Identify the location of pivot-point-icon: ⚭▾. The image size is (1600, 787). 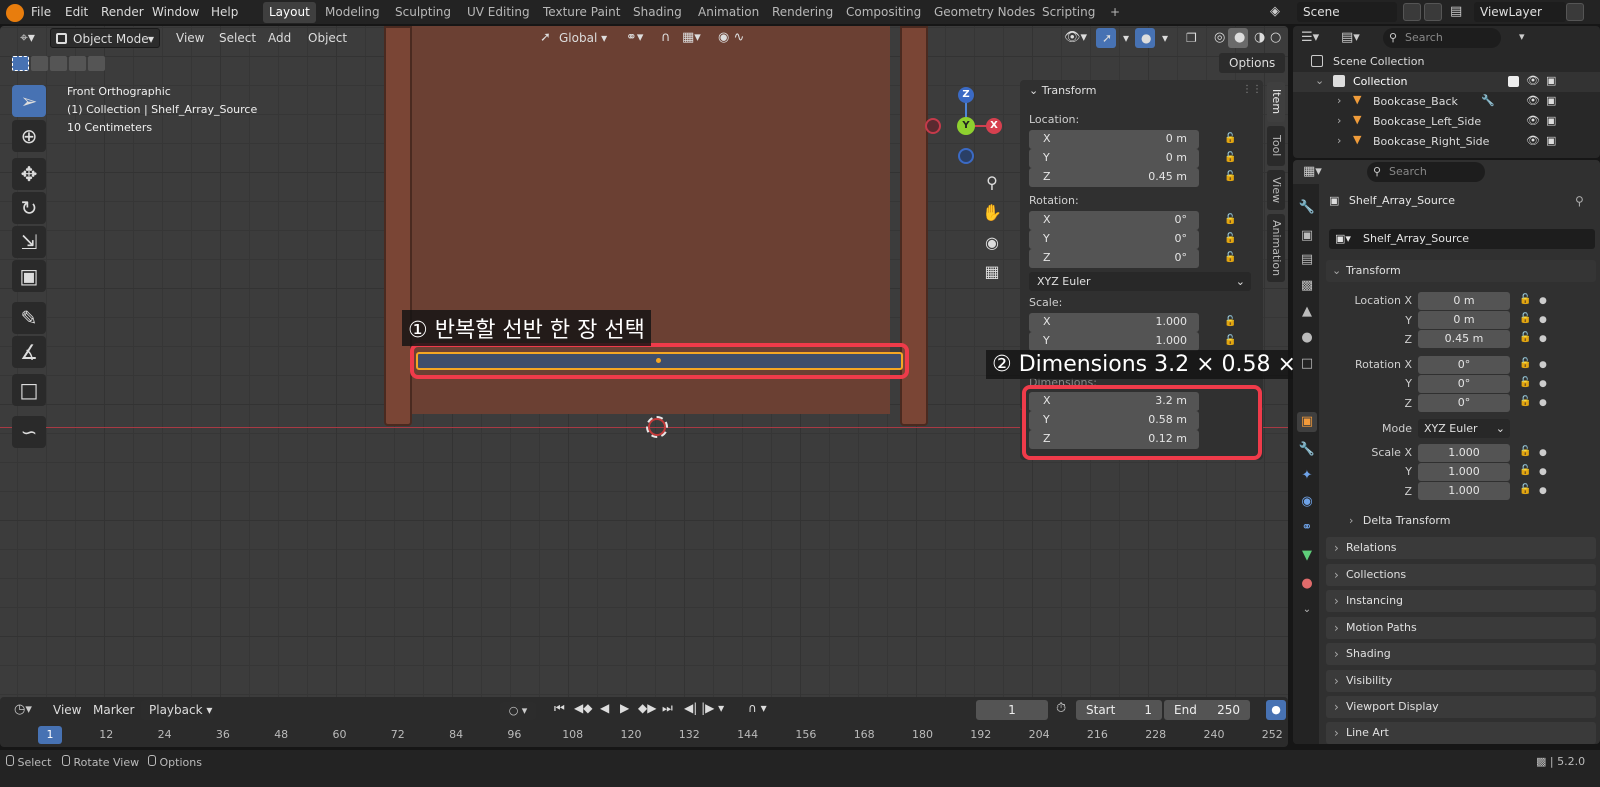
(634, 38).